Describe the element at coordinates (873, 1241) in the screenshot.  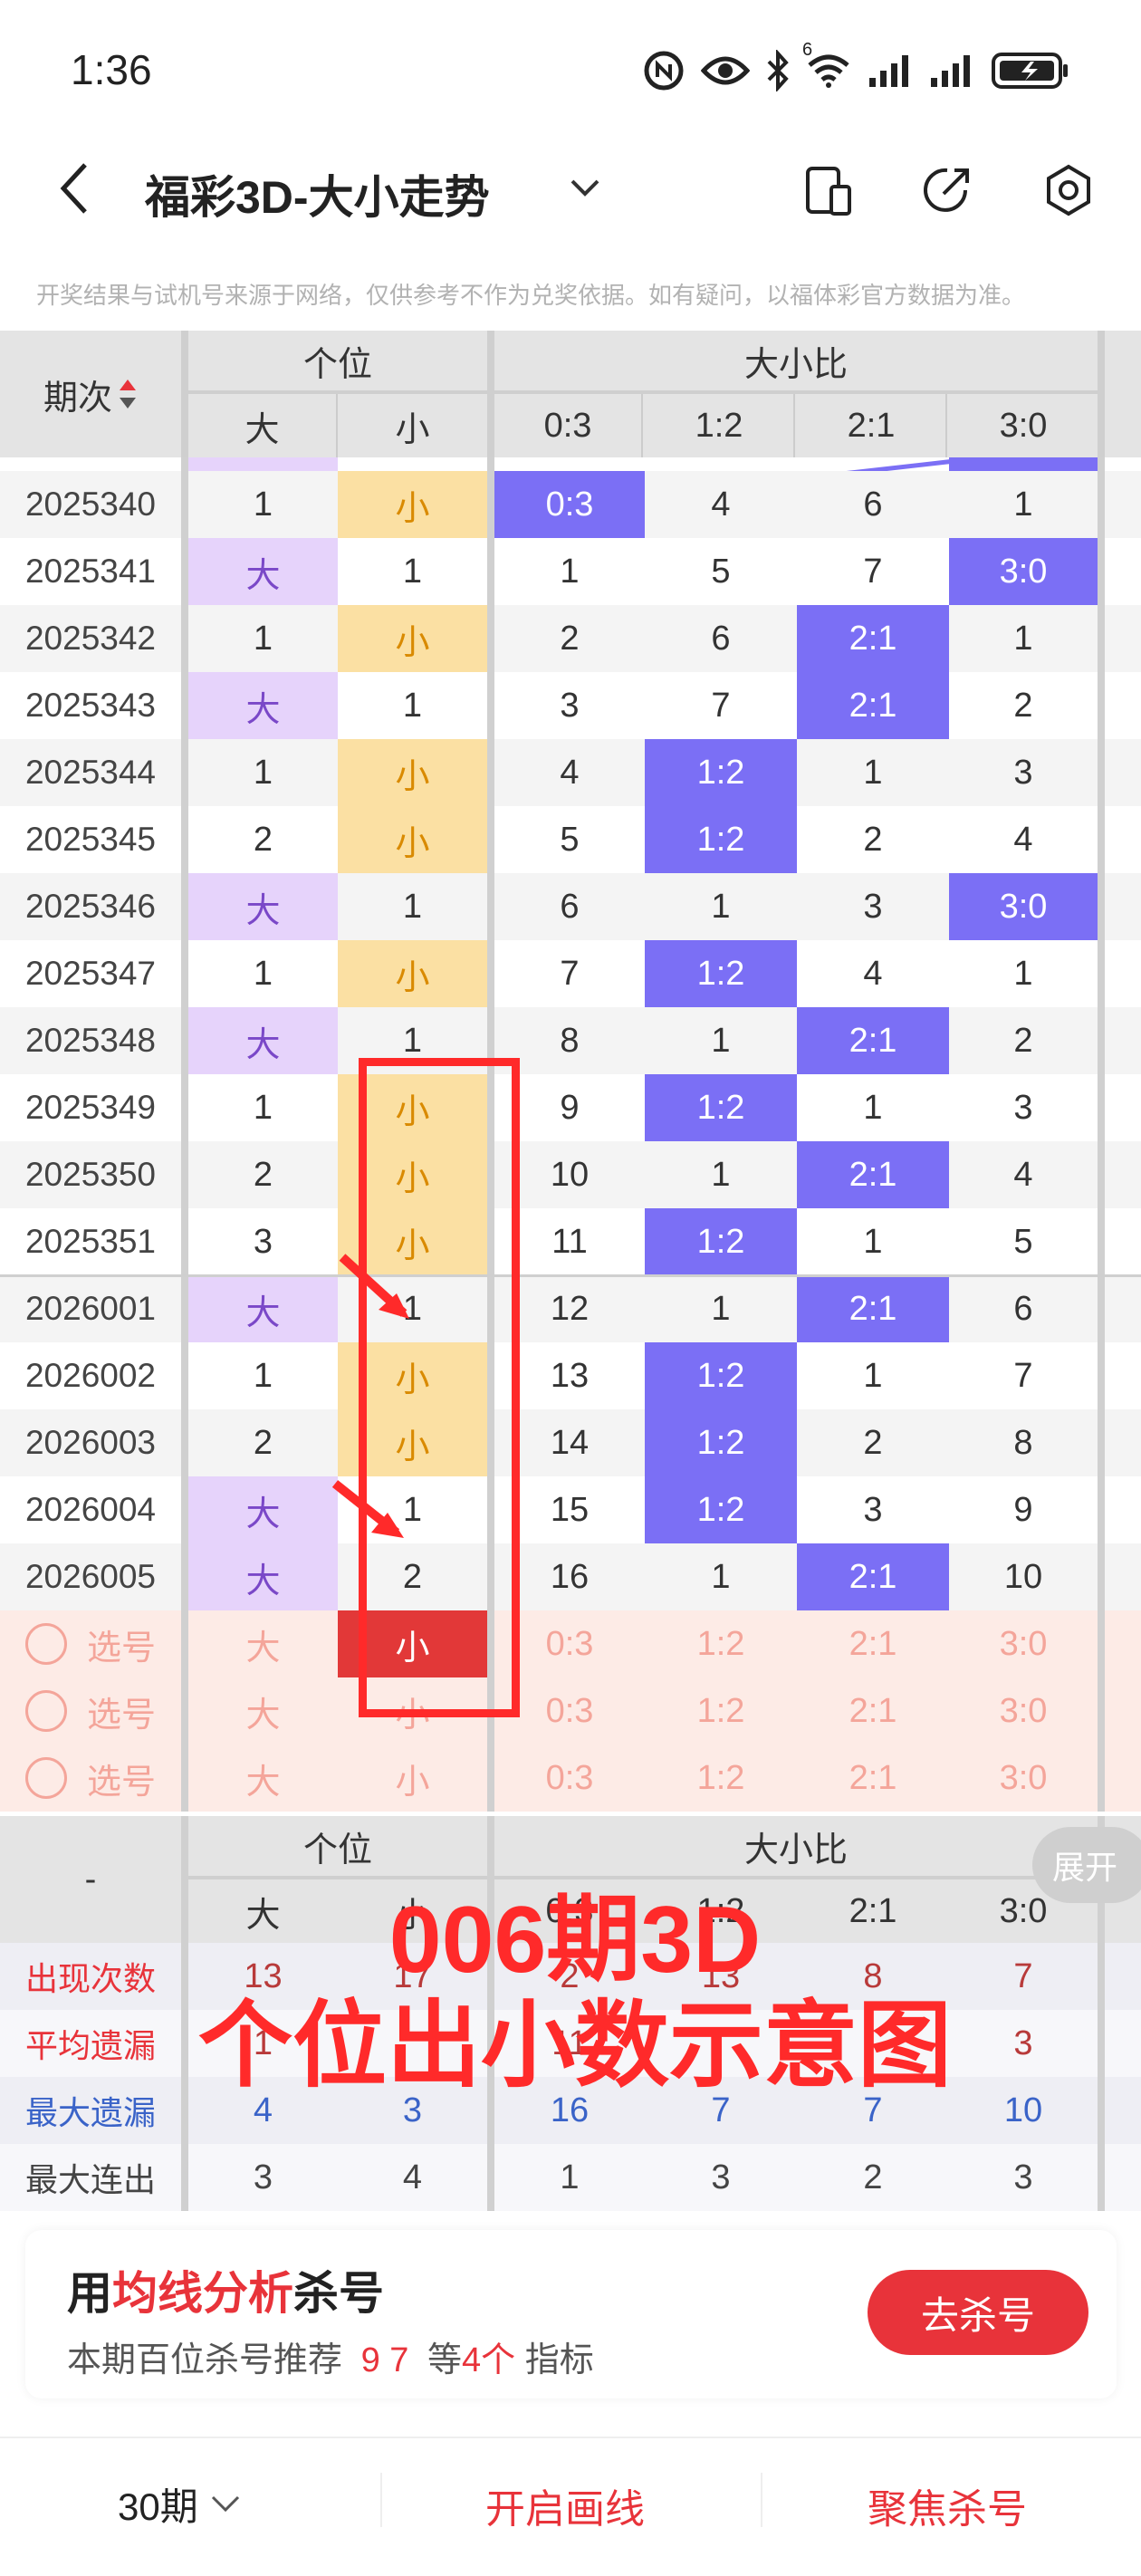
I see `cell-r21: 1` at that location.